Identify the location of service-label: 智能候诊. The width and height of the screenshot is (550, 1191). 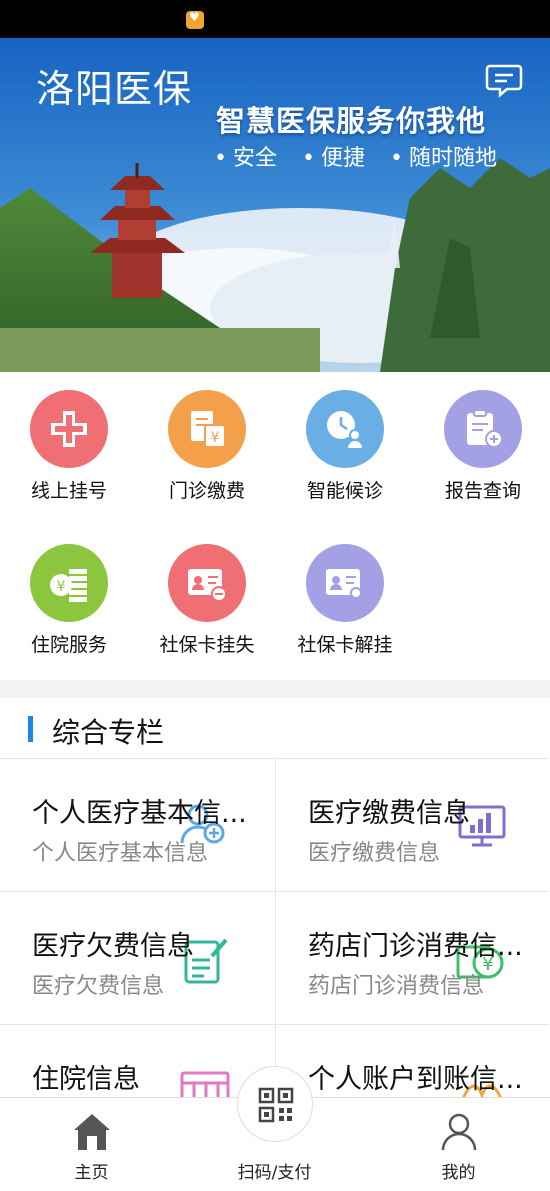
(344, 491).